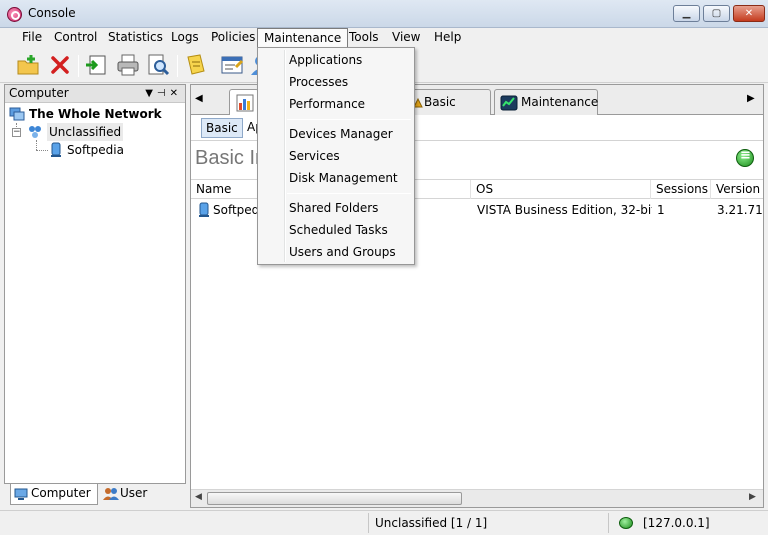  What do you see at coordinates (336, 104) in the screenshot?
I see `menu-item-performance: Performance` at bounding box center [336, 104].